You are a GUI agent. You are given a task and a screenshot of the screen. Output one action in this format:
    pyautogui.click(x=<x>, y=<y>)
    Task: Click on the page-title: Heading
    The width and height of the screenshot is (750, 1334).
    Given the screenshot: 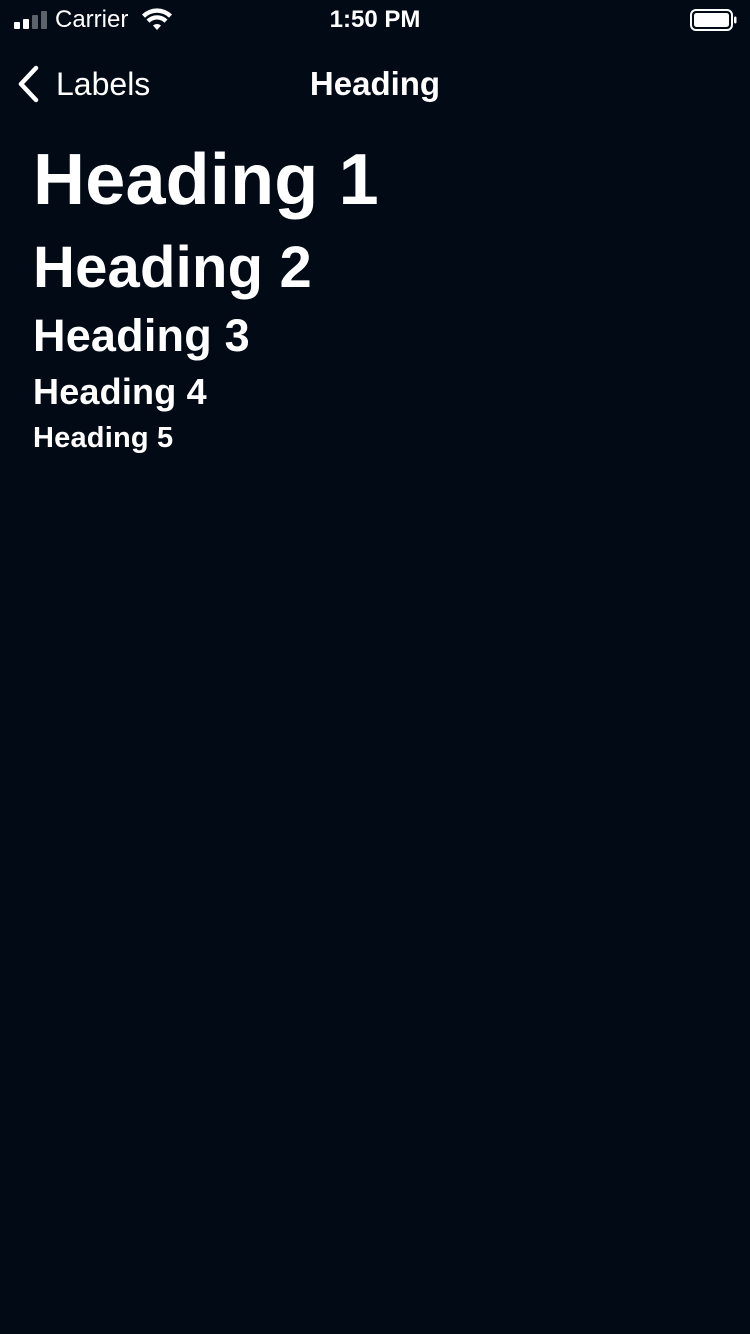 What is the action you would take?
    pyautogui.click(x=375, y=83)
    